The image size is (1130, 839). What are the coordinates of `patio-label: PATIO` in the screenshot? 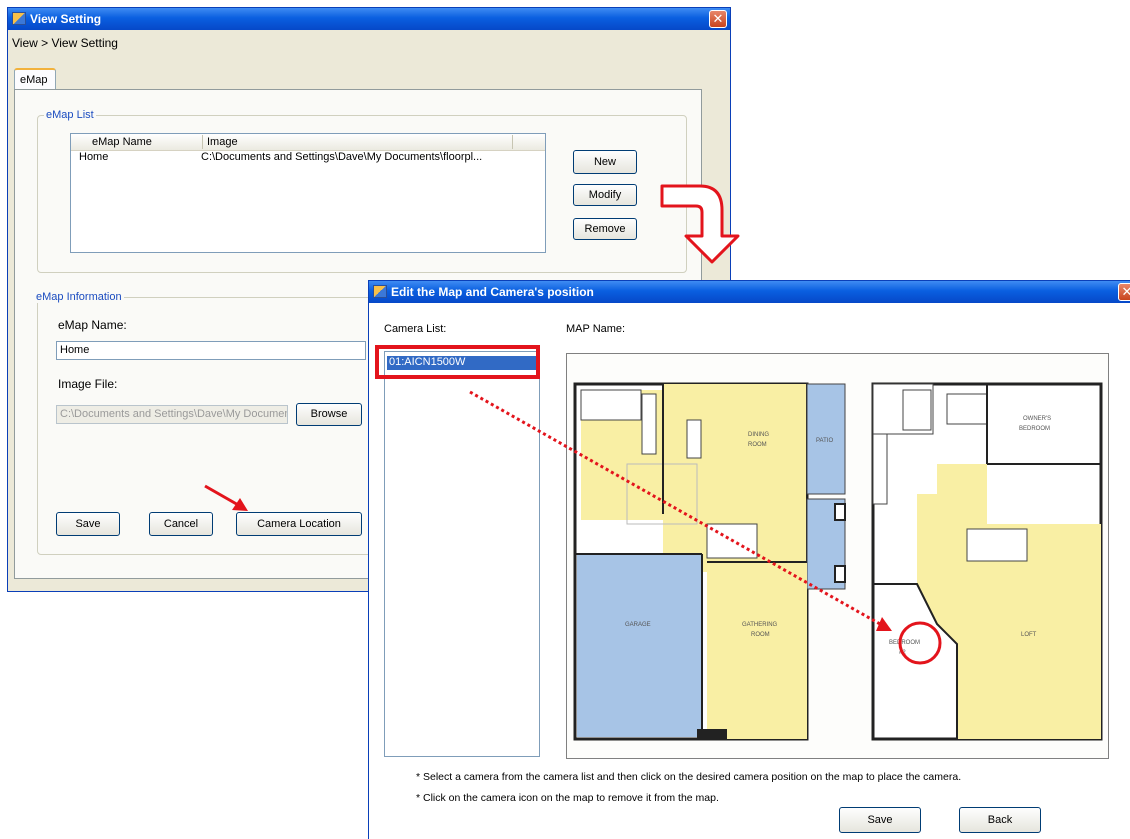 It's located at (824, 441).